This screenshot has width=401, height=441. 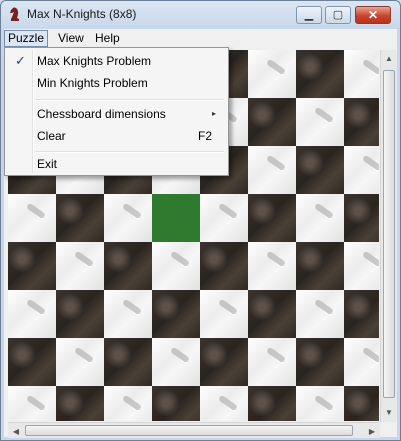 What do you see at coordinates (101, 114) in the screenshot?
I see `menu-item-label: Chessboard dimensions` at bounding box center [101, 114].